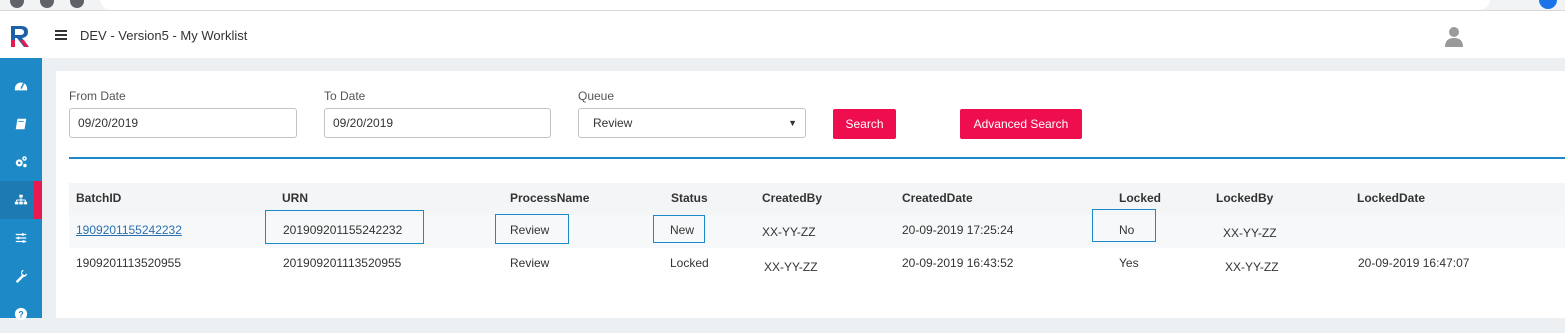 The height and width of the screenshot is (333, 1565). Describe the element at coordinates (1414, 263) in the screenshot. I see `lockeddate-cell: 20-09-2019 16:47:07` at that location.